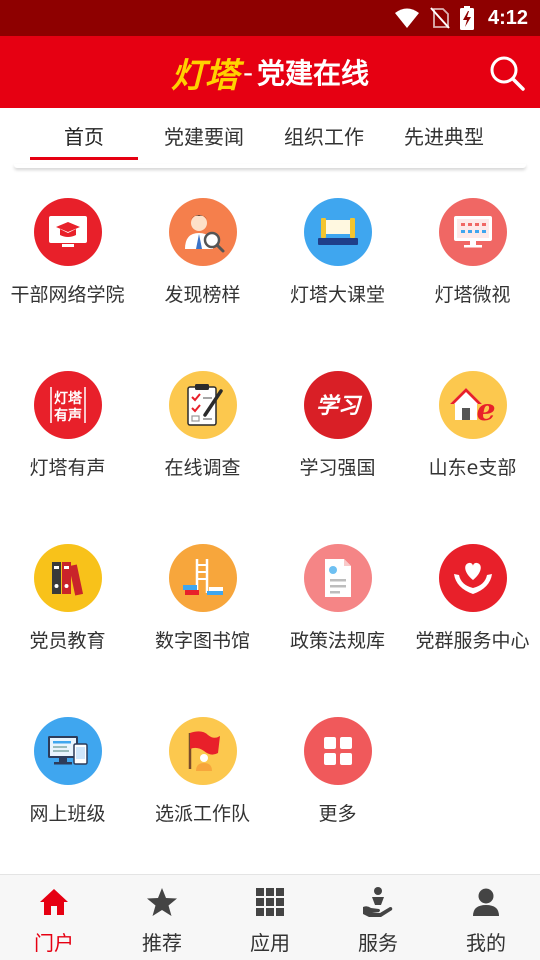 The image size is (540, 960). What do you see at coordinates (507, 17) in the screenshot?
I see `status-time: 4:12` at bounding box center [507, 17].